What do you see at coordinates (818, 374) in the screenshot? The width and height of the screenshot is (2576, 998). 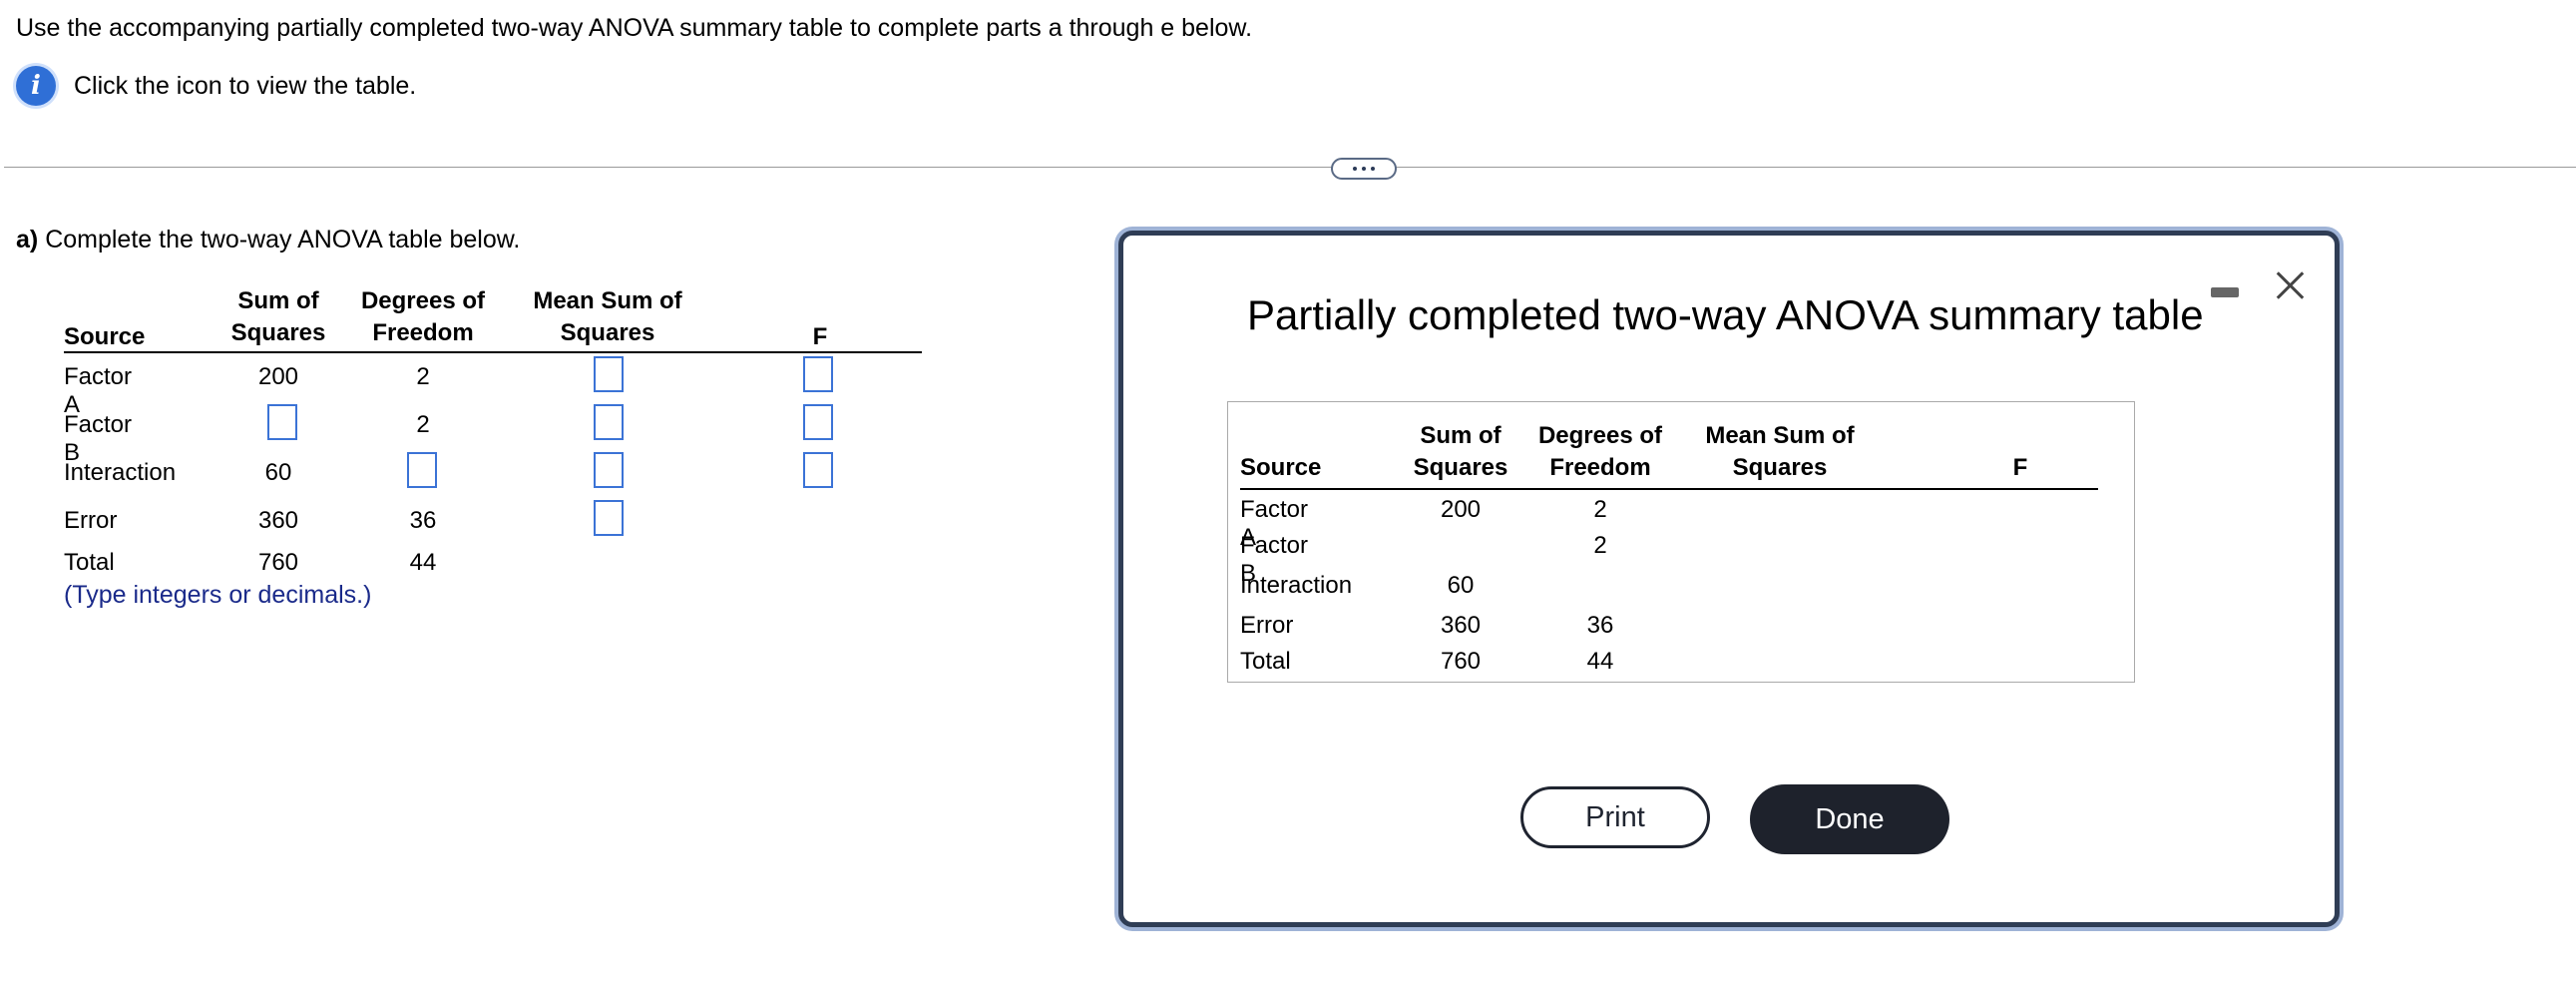 I see `f-factor-a-input` at bounding box center [818, 374].